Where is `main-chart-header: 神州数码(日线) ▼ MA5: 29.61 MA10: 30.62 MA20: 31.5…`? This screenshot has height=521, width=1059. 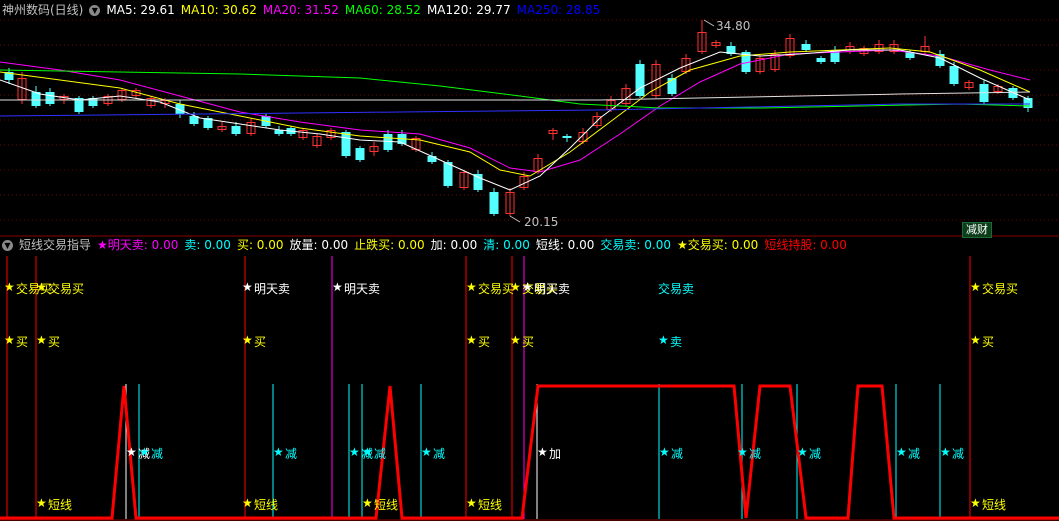
main-chart-header: 神州数码(日线) ▼ MA5: 29.61 MA10: 30.62 MA20: 31.5… is located at coordinates (307, 10).